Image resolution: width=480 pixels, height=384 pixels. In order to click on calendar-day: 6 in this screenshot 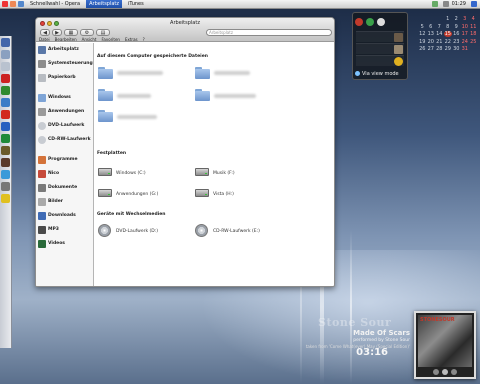, I will do `click(431, 27)`.